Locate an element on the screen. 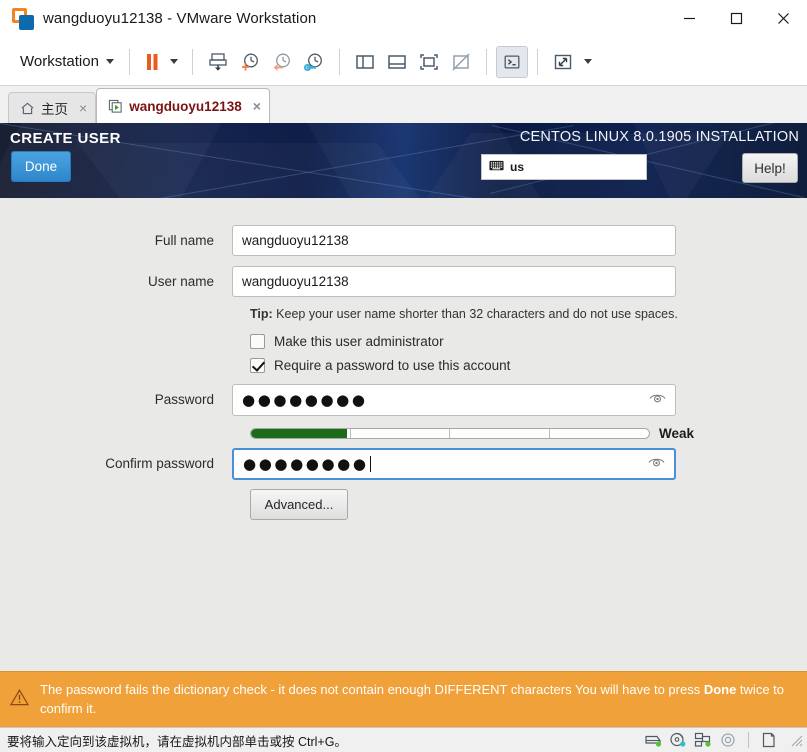 This screenshot has width=807, height=752. product-title: CENTOS LINUX 8.0.1905 INSTALLATION is located at coordinates (659, 137).